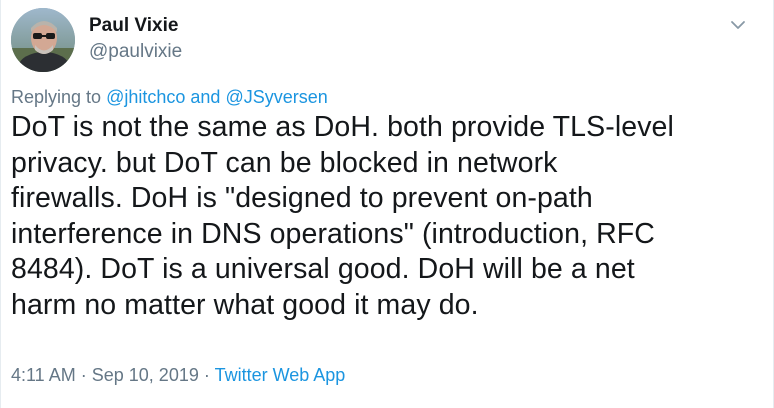 Image resolution: width=774 pixels, height=408 pixels. I want to click on tweet-meta: 4:11 AM · Sep 10, 2019 · Twitter Web App, so click(178, 375).